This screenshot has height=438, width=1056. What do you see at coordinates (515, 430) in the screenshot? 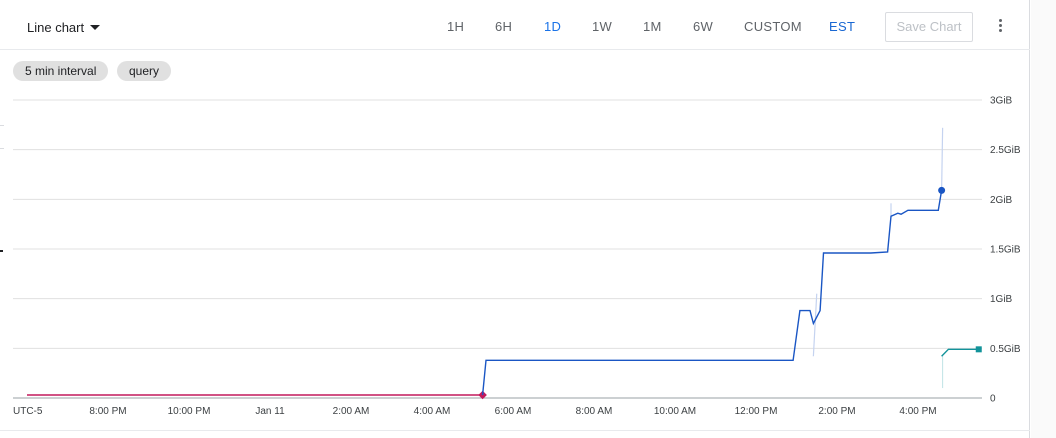
I see `bottom-divider` at bounding box center [515, 430].